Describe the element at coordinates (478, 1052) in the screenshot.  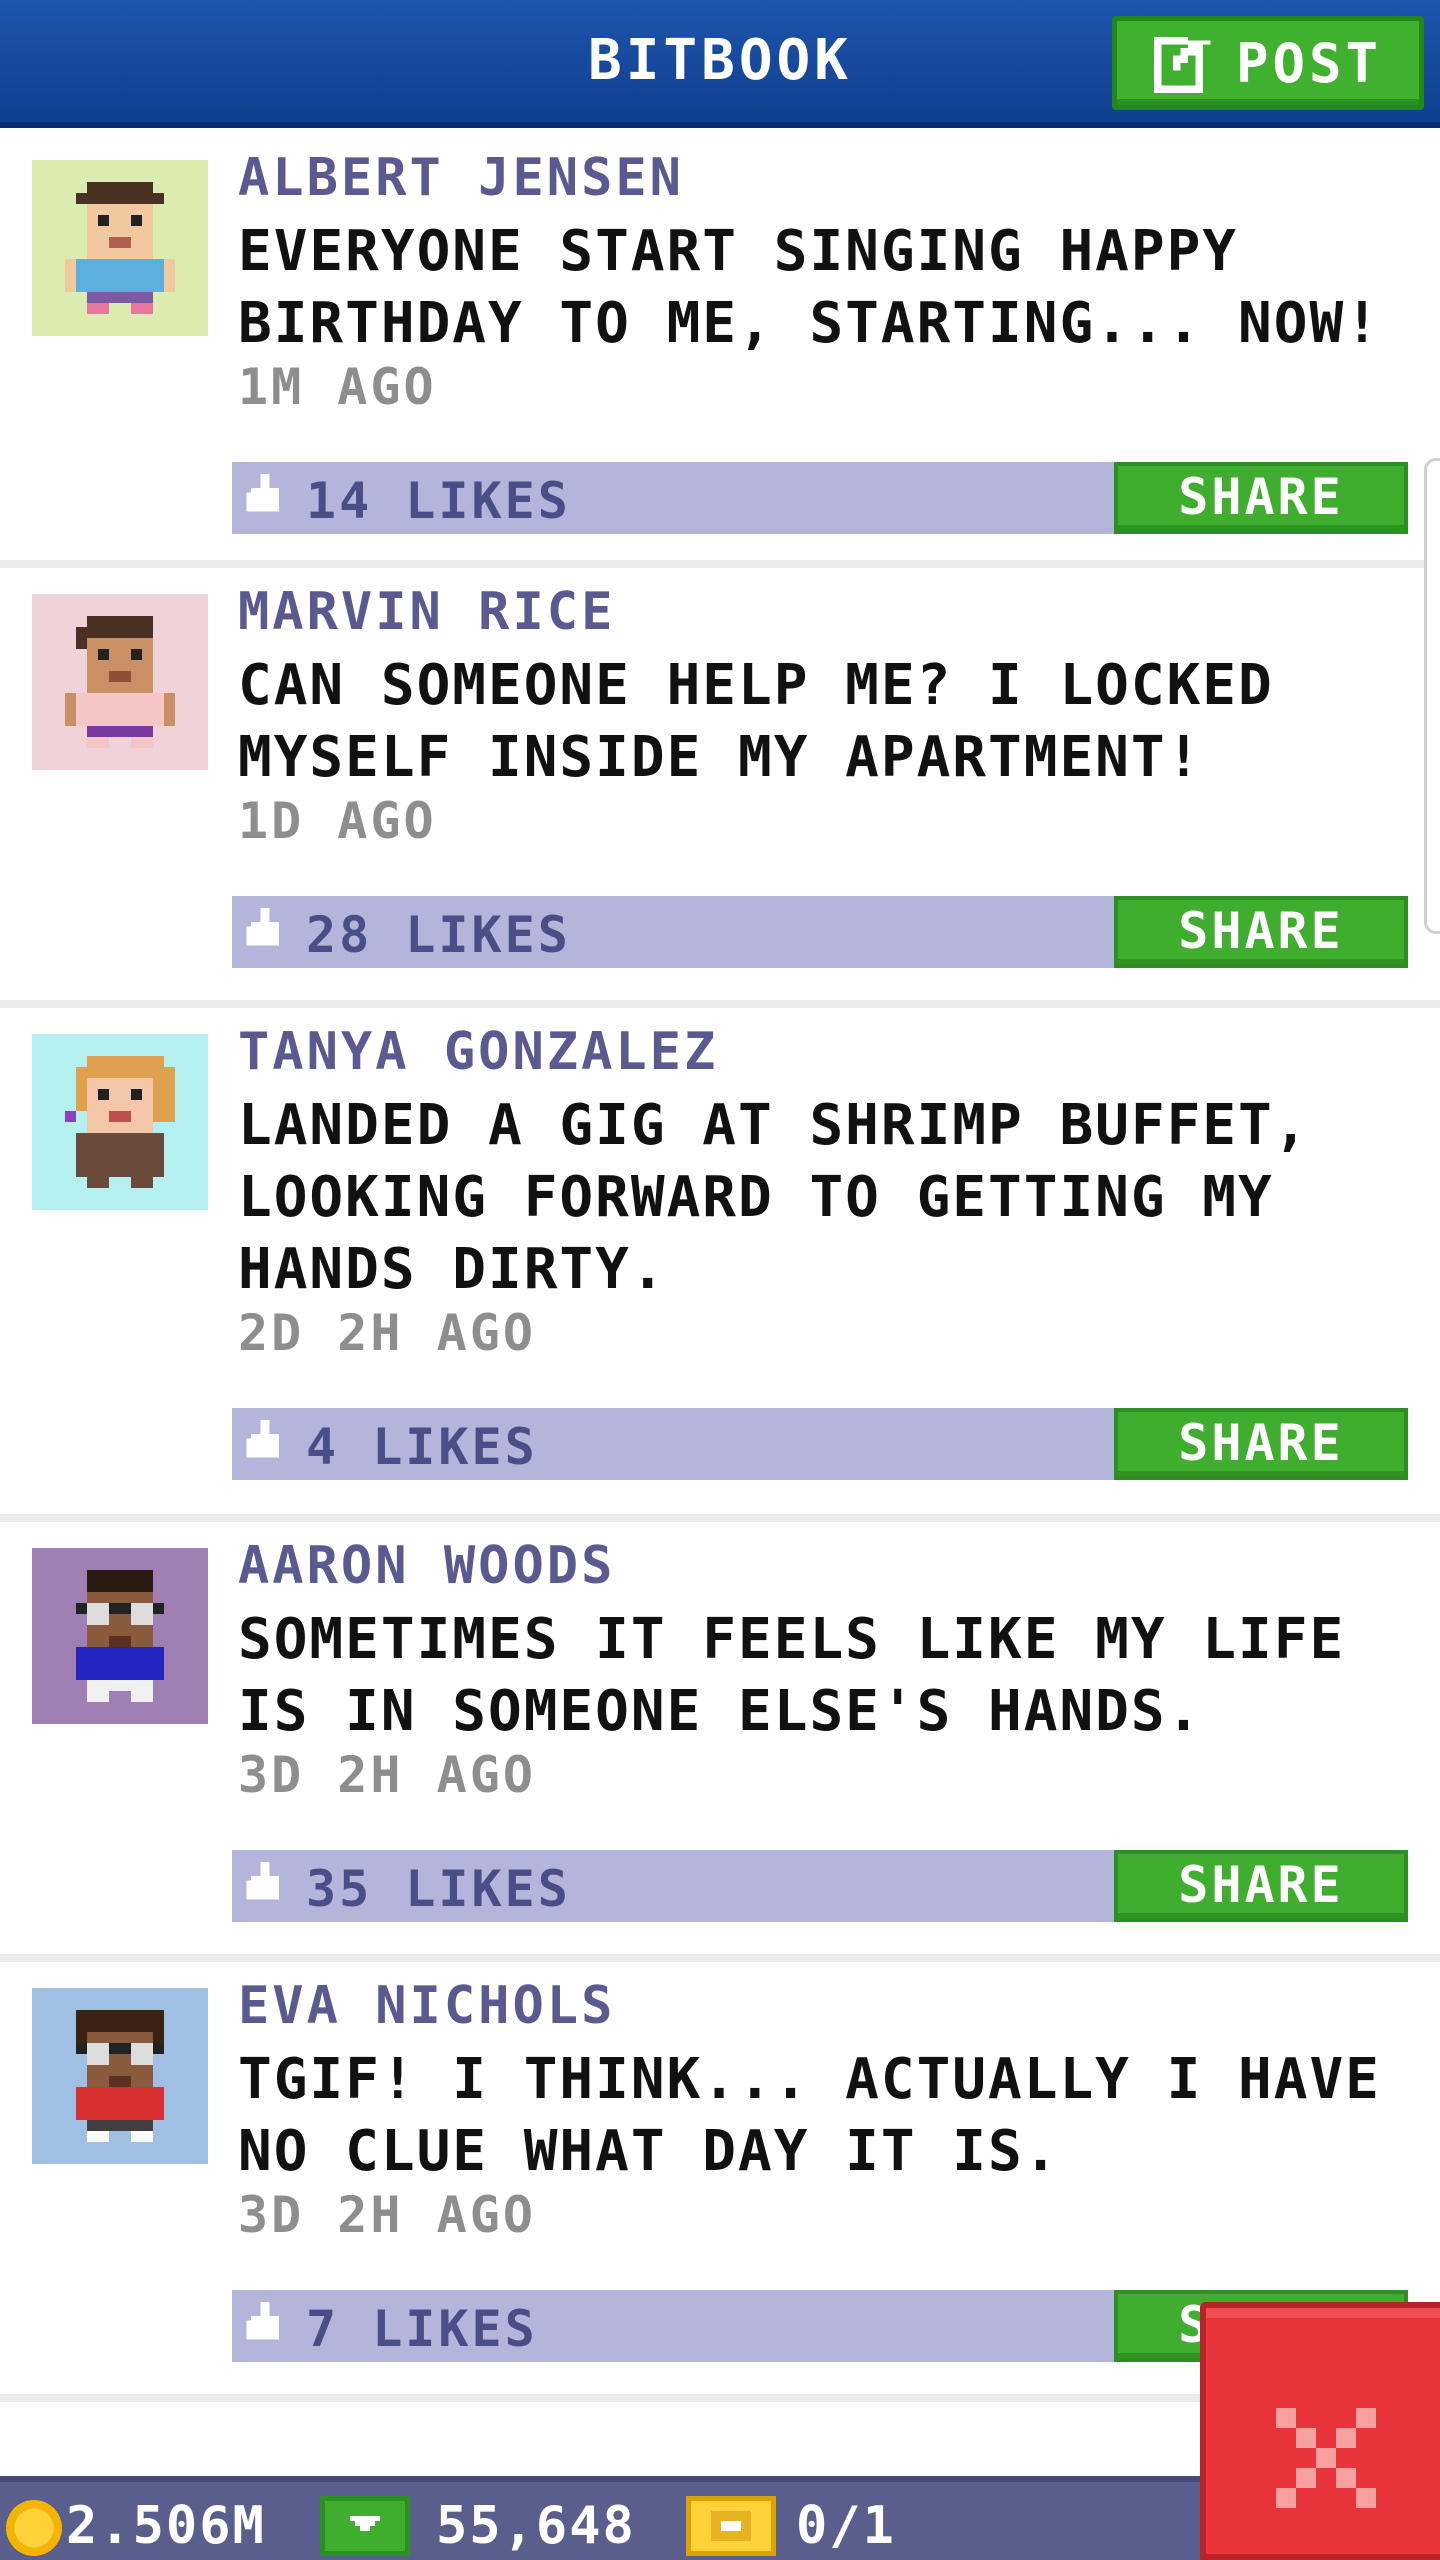
I see `post-author: TANYA GONZALEZ` at that location.